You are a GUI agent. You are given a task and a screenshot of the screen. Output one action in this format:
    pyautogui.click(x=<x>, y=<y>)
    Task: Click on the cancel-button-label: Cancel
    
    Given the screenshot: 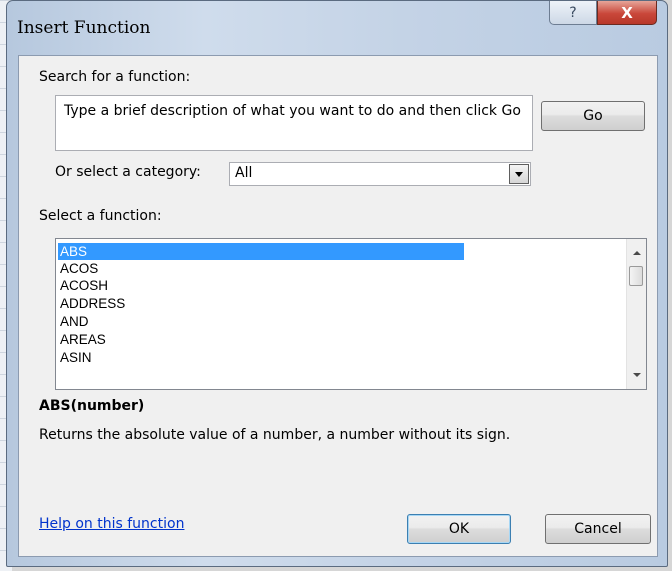 What is the action you would take?
    pyautogui.click(x=598, y=529)
    